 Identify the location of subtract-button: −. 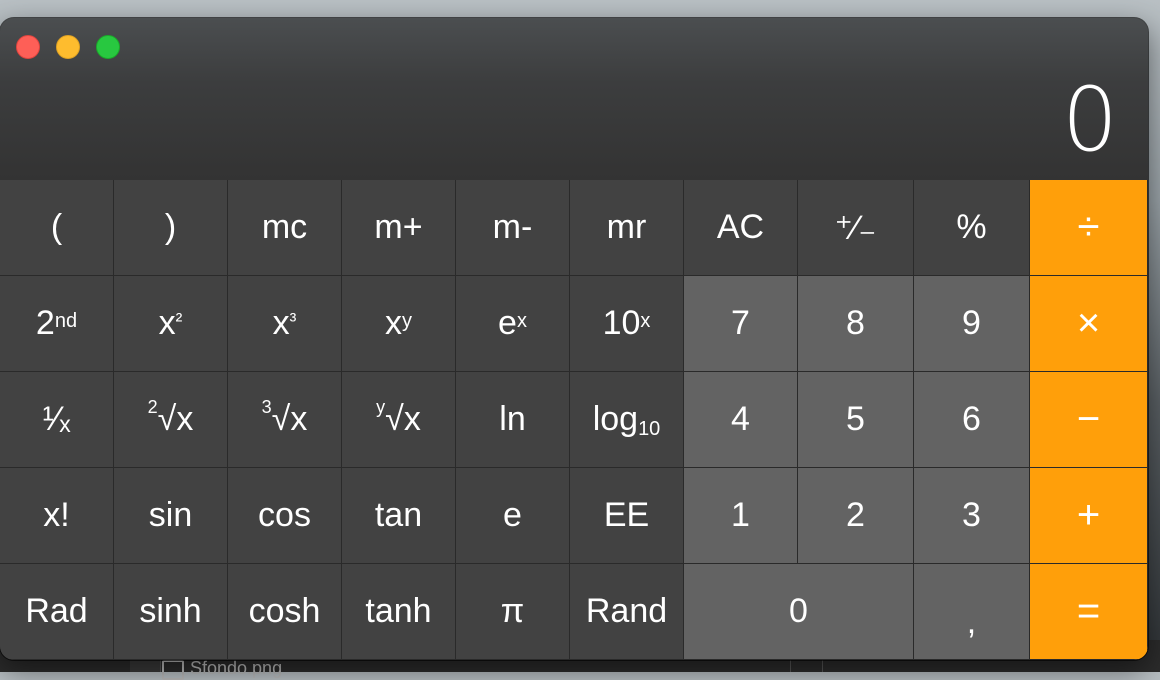
(1089, 420).